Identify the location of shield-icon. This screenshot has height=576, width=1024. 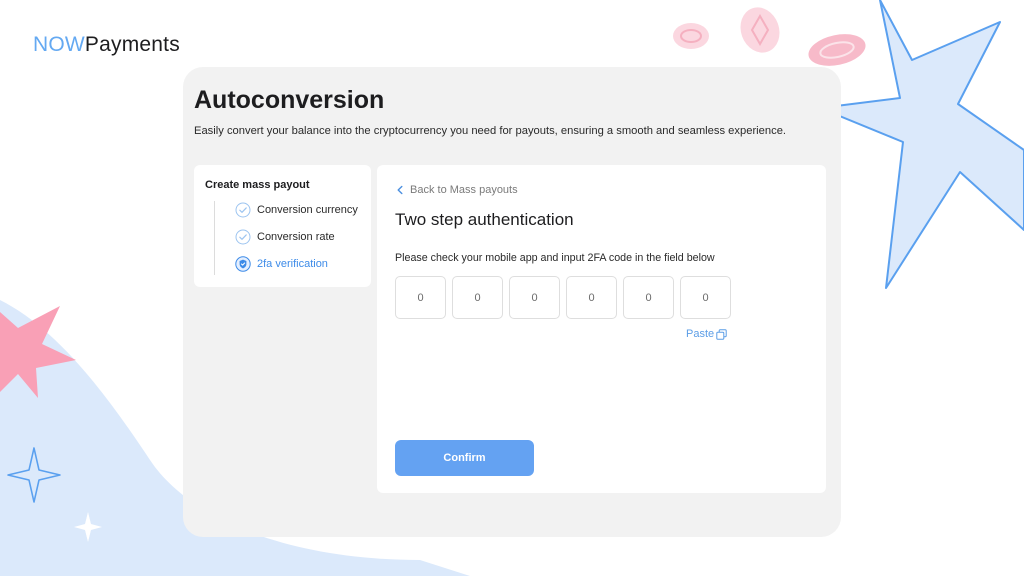
(243, 264).